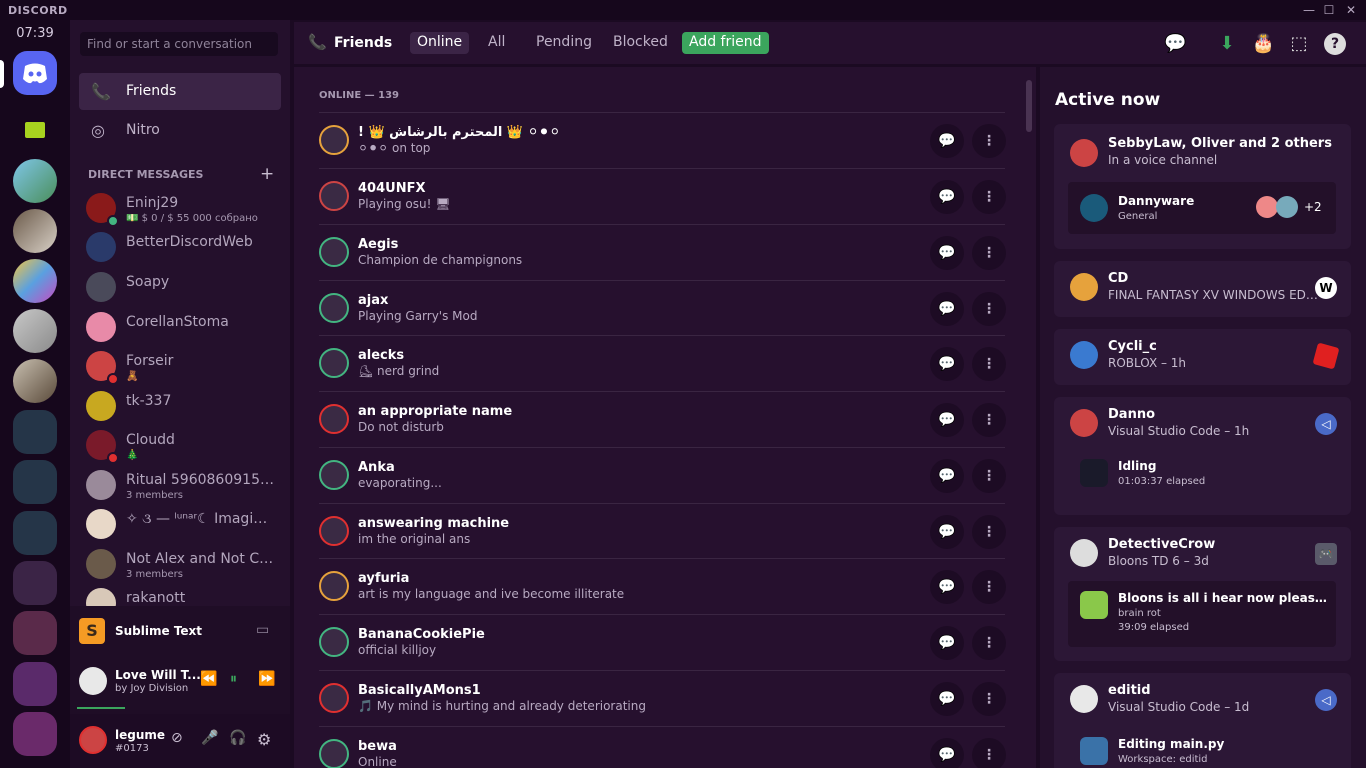 Image resolution: width=1366 pixels, height=768 pixels. Describe the element at coordinates (662, 140) in the screenshot. I see `friend-row: ! 👑 المحترم بالرشاش 👑 ⚪⚫⚪ ⚪⚫⚪ on top 💬 ⋮` at that location.